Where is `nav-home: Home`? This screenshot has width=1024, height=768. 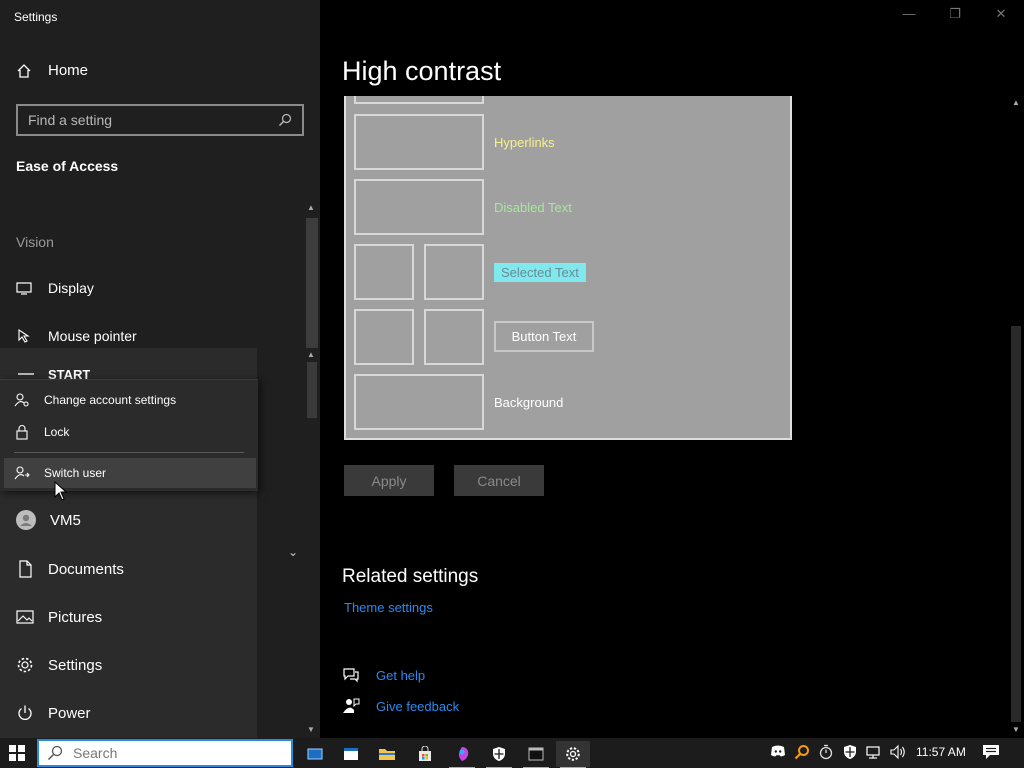 nav-home: Home is located at coordinates (52, 70).